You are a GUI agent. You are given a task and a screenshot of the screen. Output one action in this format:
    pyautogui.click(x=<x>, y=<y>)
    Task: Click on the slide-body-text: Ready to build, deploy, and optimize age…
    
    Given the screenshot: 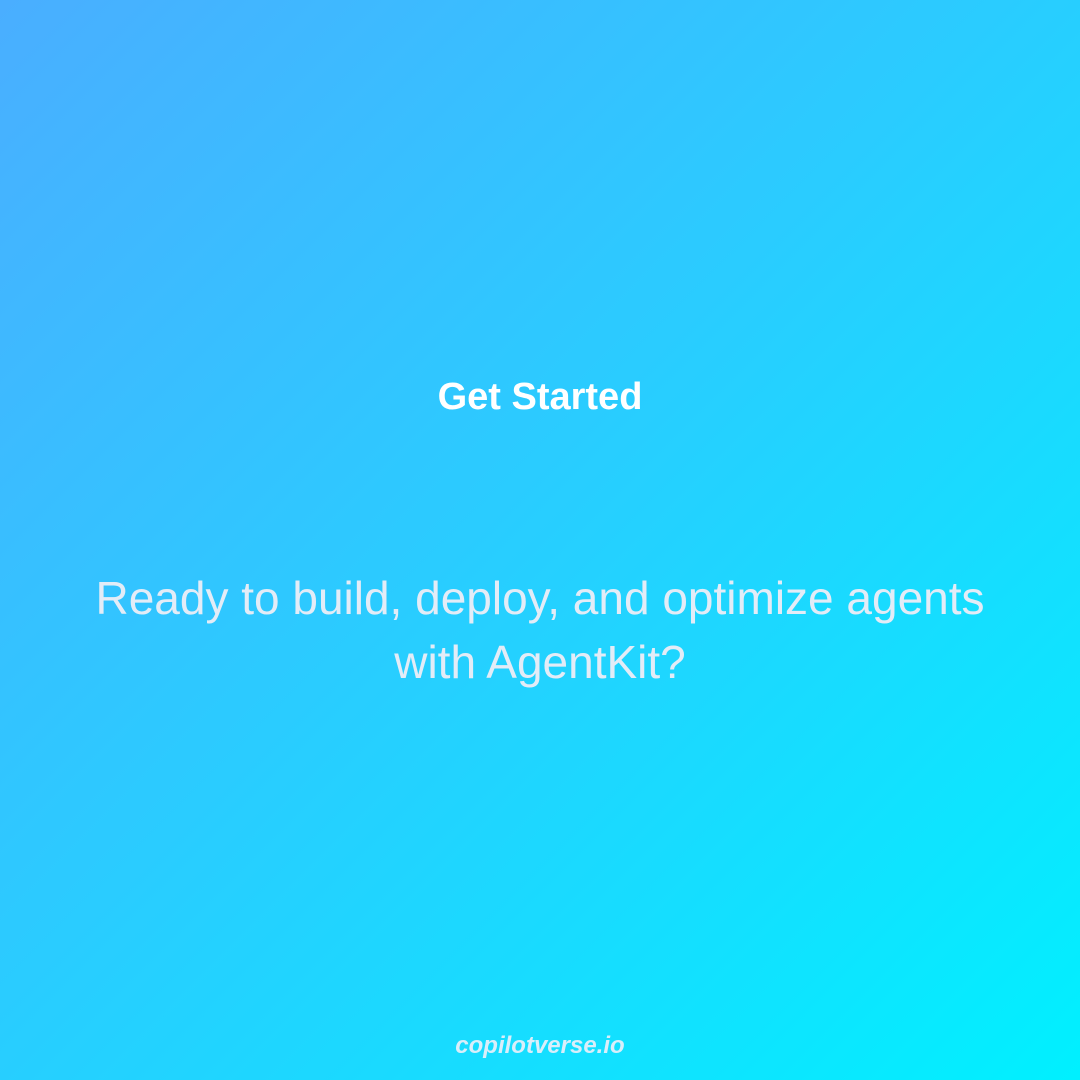 What is the action you would take?
    pyautogui.click(x=540, y=630)
    